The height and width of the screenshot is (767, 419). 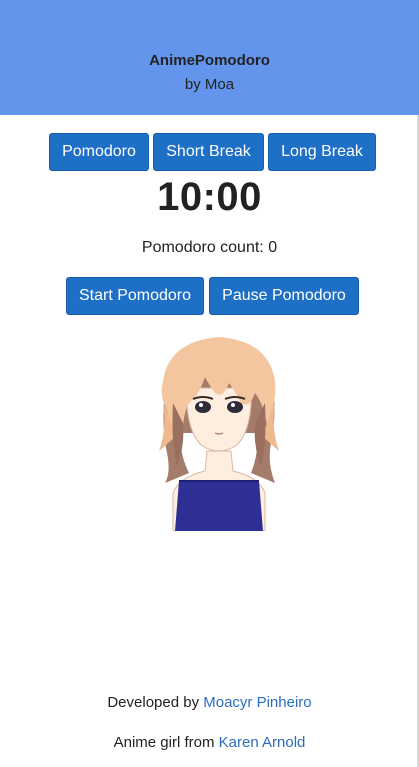 I want to click on app-header: AnimePomodoro by Moa, so click(x=209, y=57).